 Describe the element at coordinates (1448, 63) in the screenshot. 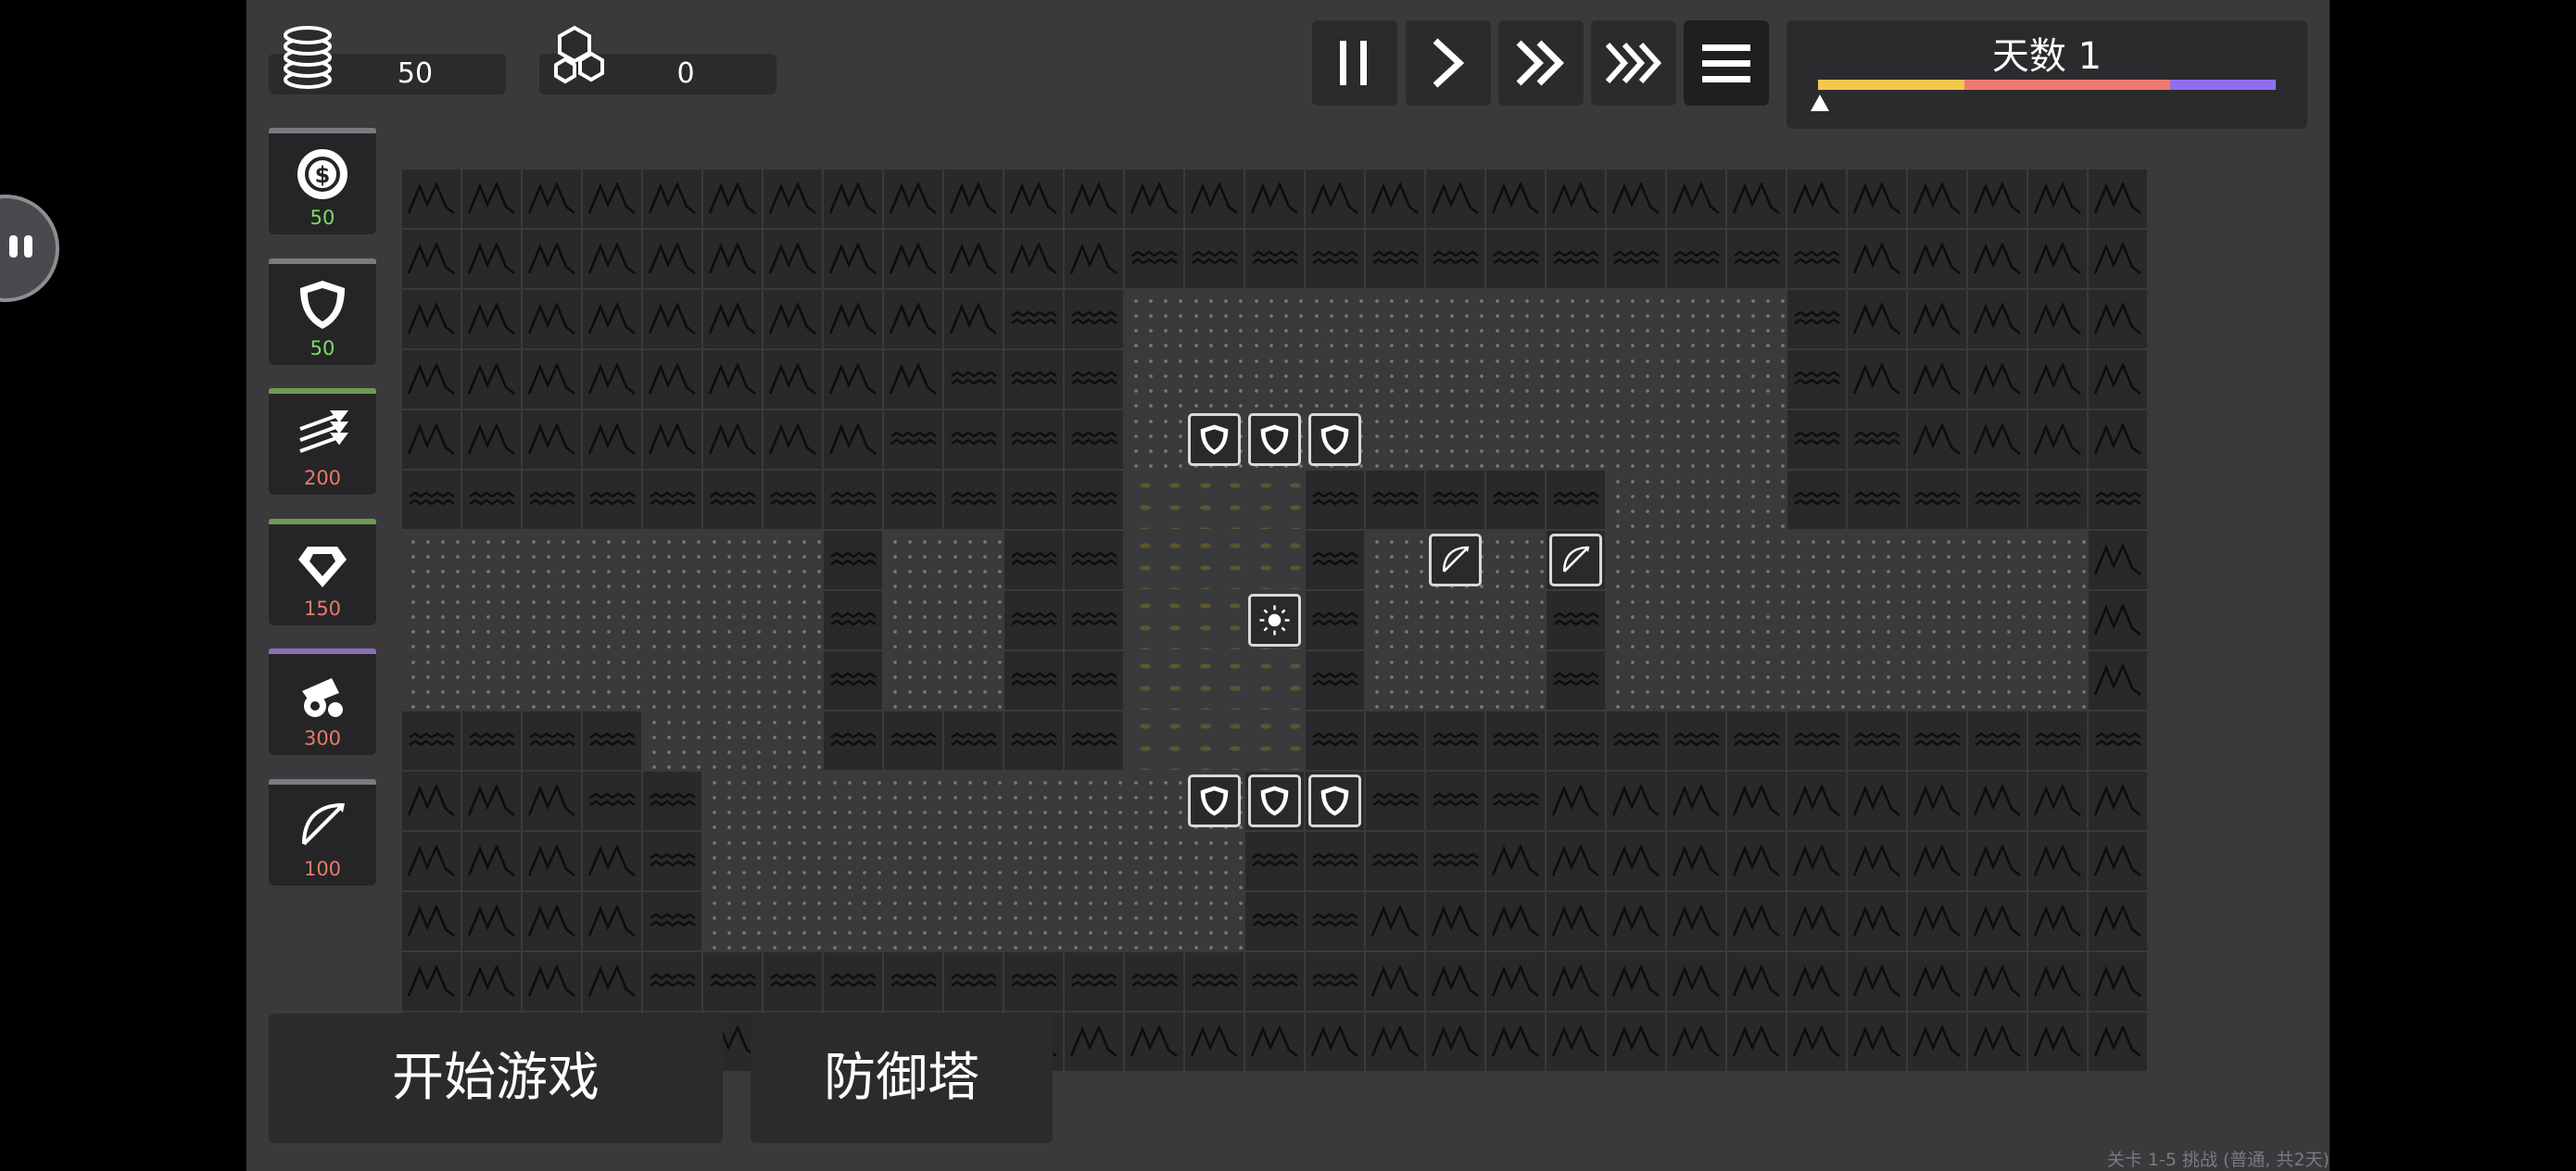

I see `play-button` at that location.